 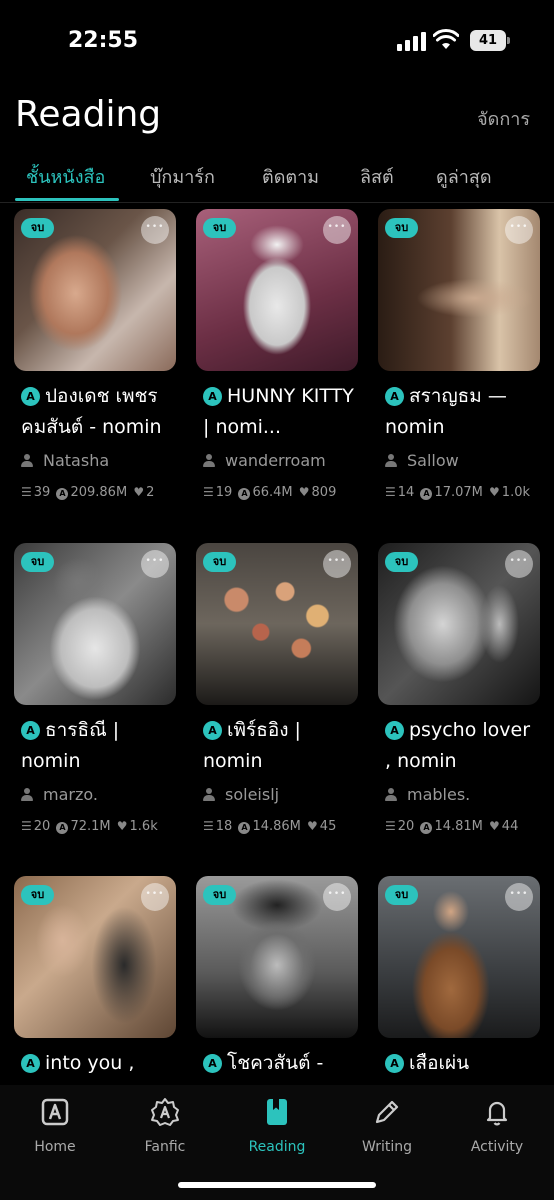 What do you see at coordinates (290, 176) in the screenshot?
I see `tab-following: ติดตาม` at bounding box center [290, 176].